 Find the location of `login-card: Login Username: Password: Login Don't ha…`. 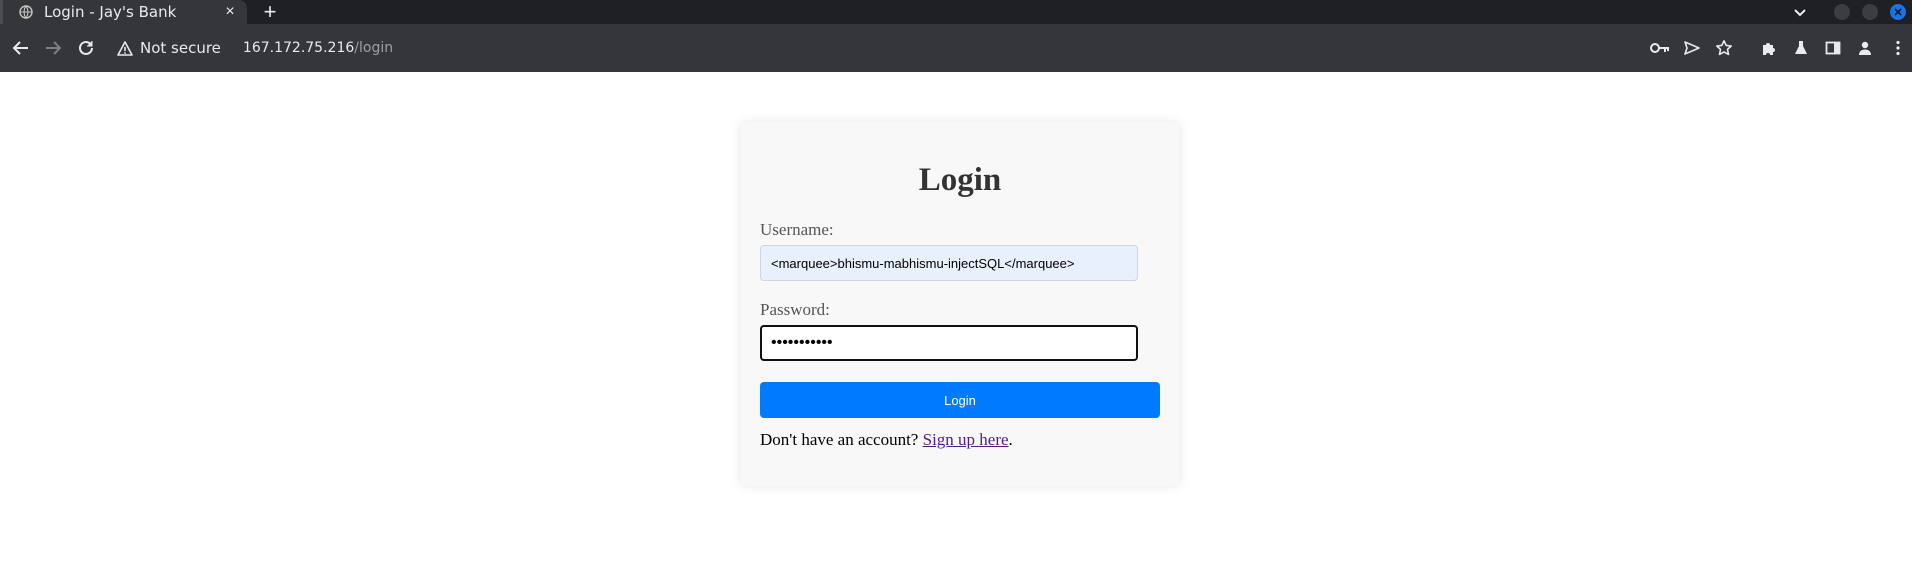

login-card: Login Username: Password: Login Don't ha… is located at coordinates (960, 304).